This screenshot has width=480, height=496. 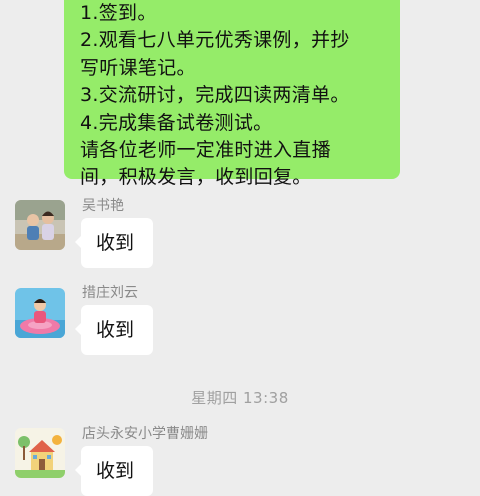 I want to click on message-line: 写听课笔记。, so click(x=138, y=67).